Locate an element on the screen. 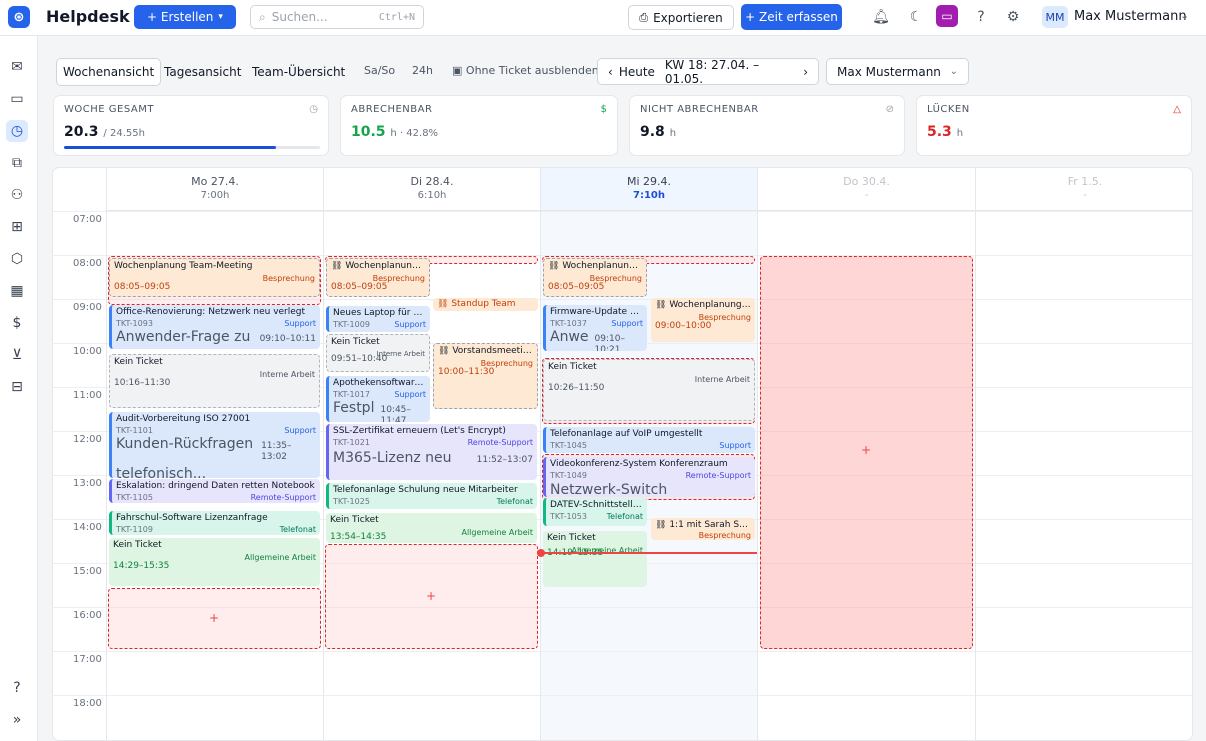 The image size is (1206, 741). event-title: Videokonferenz-System Konferenzraum is located at coordinates (639, 464).